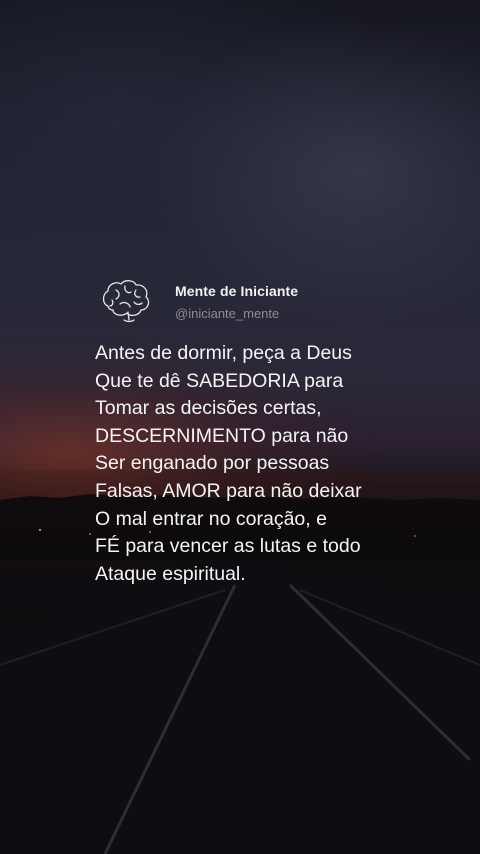  Describe the element at coordinates (222, 435) in the screenshot. I see `post-text-line: DESCERNIMENTO para não` at that location.